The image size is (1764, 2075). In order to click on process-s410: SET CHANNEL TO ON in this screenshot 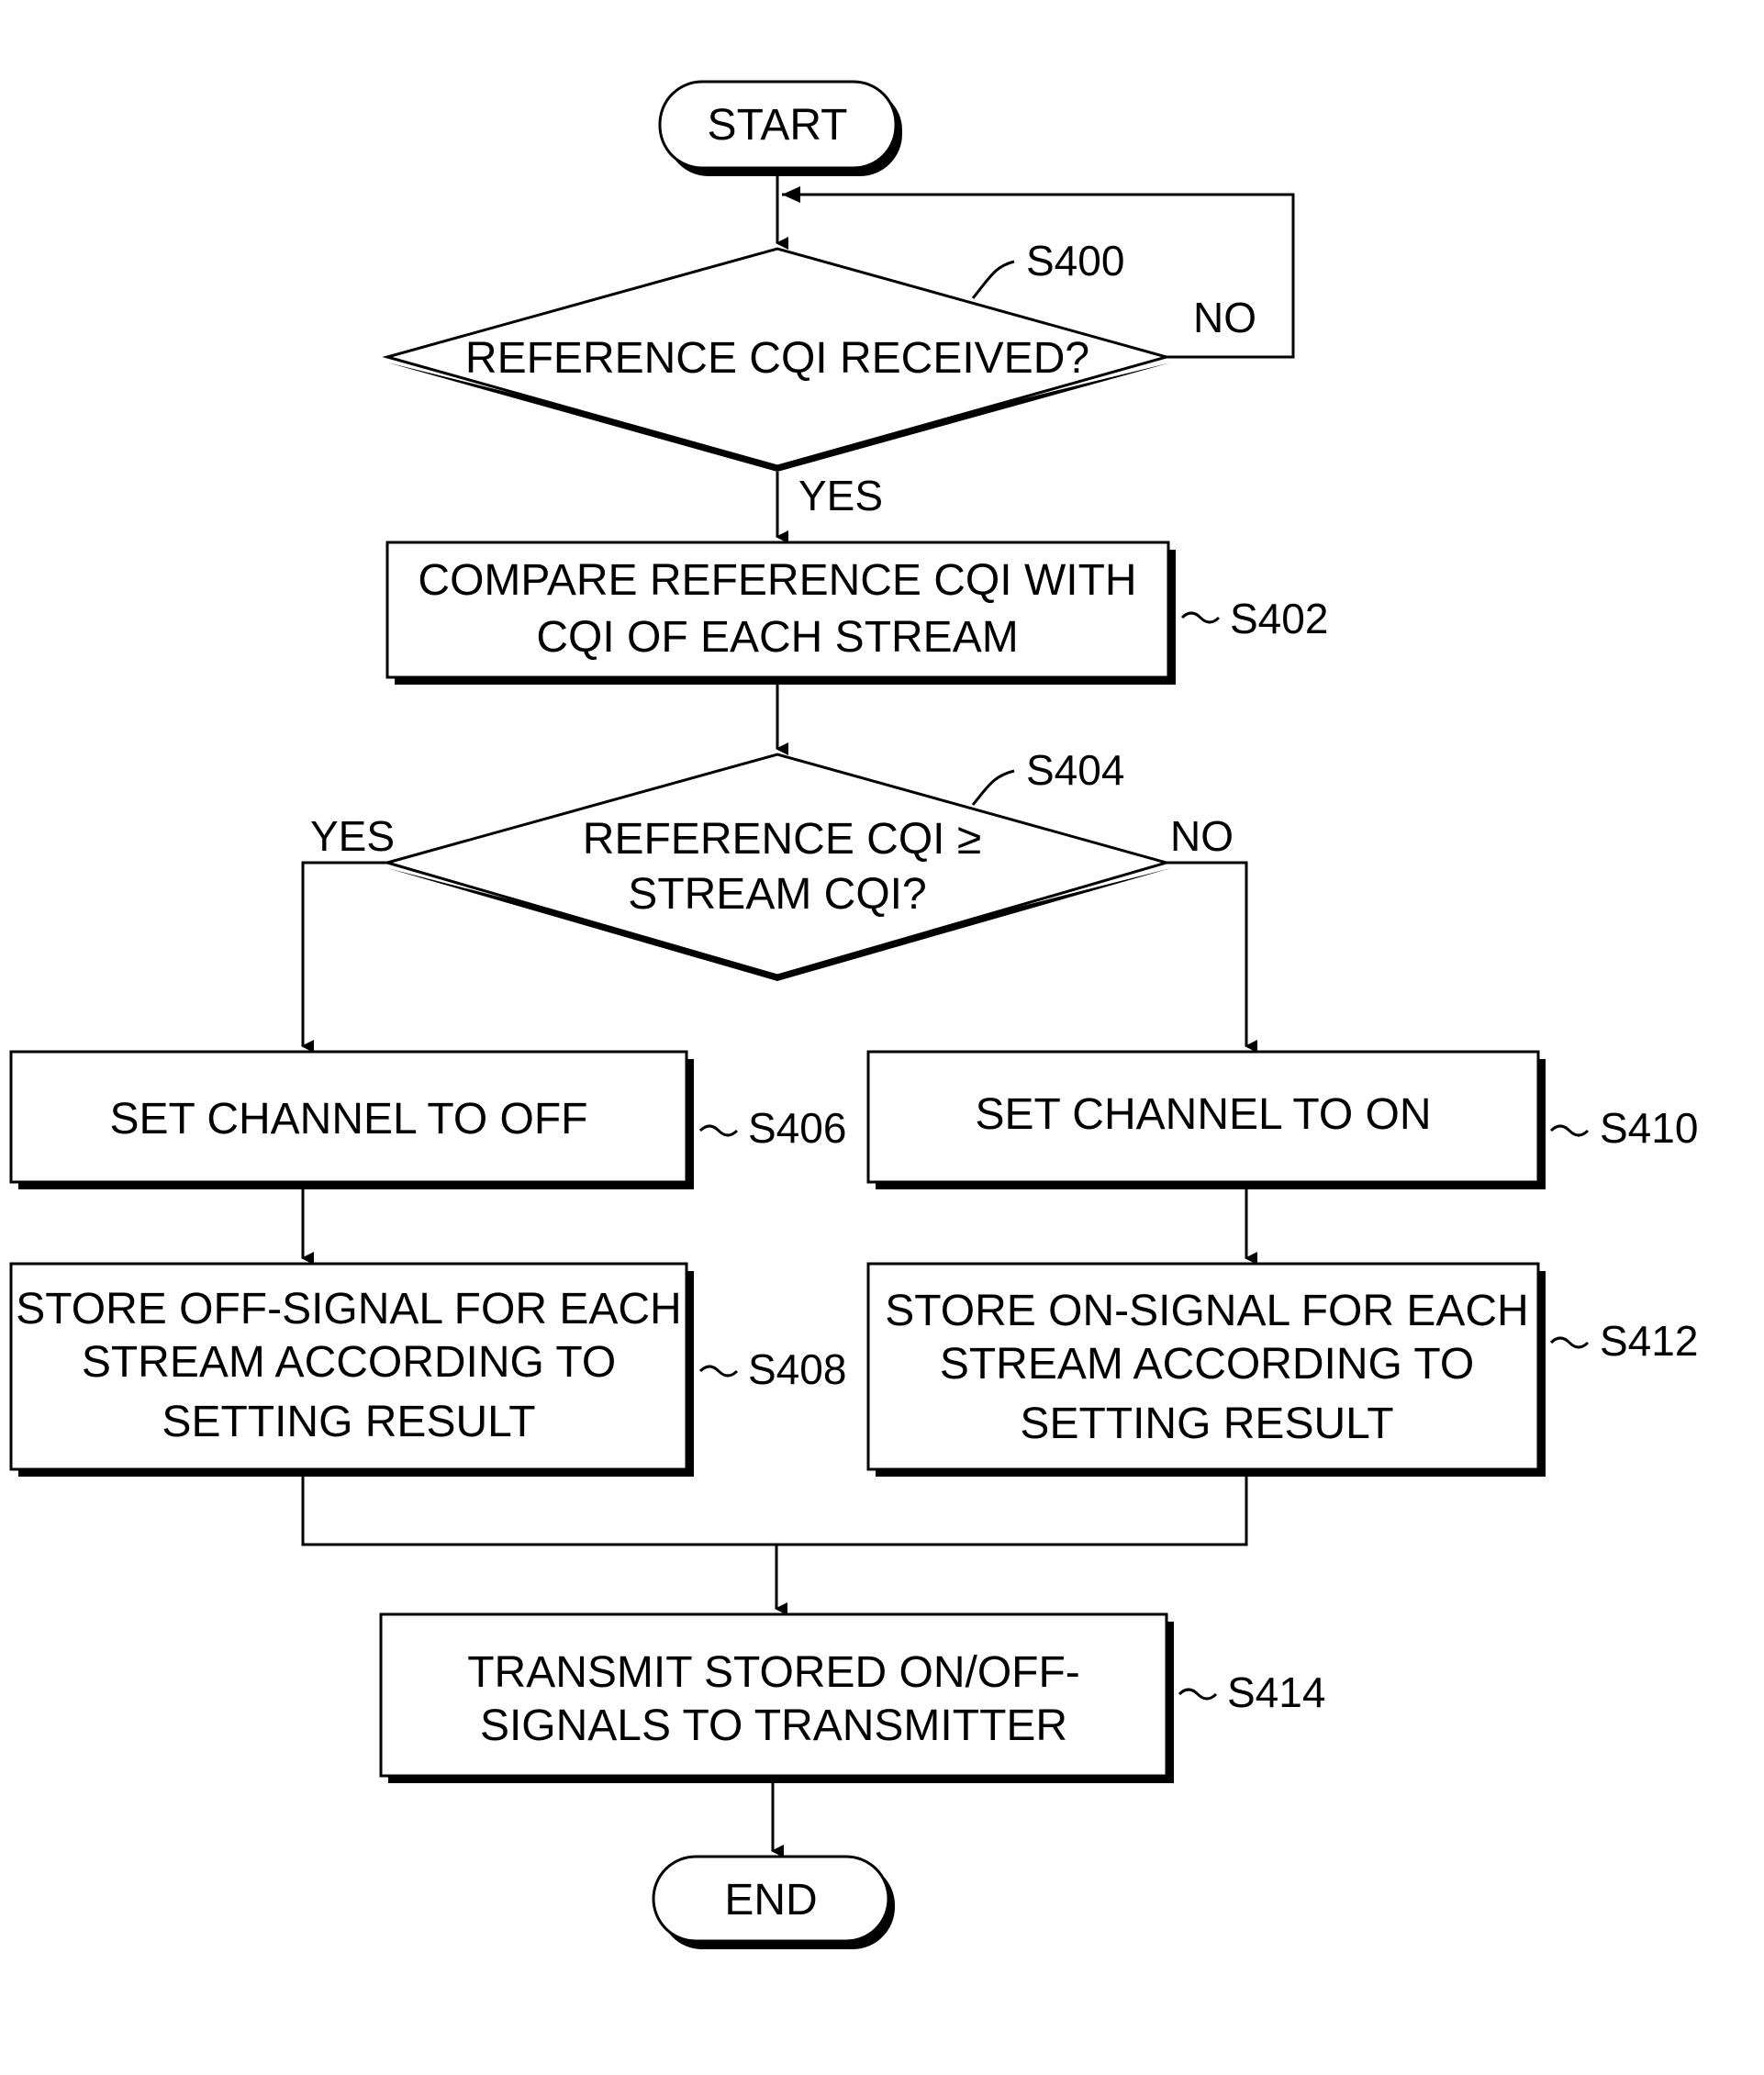, I will do `click(1206, 1119)`.